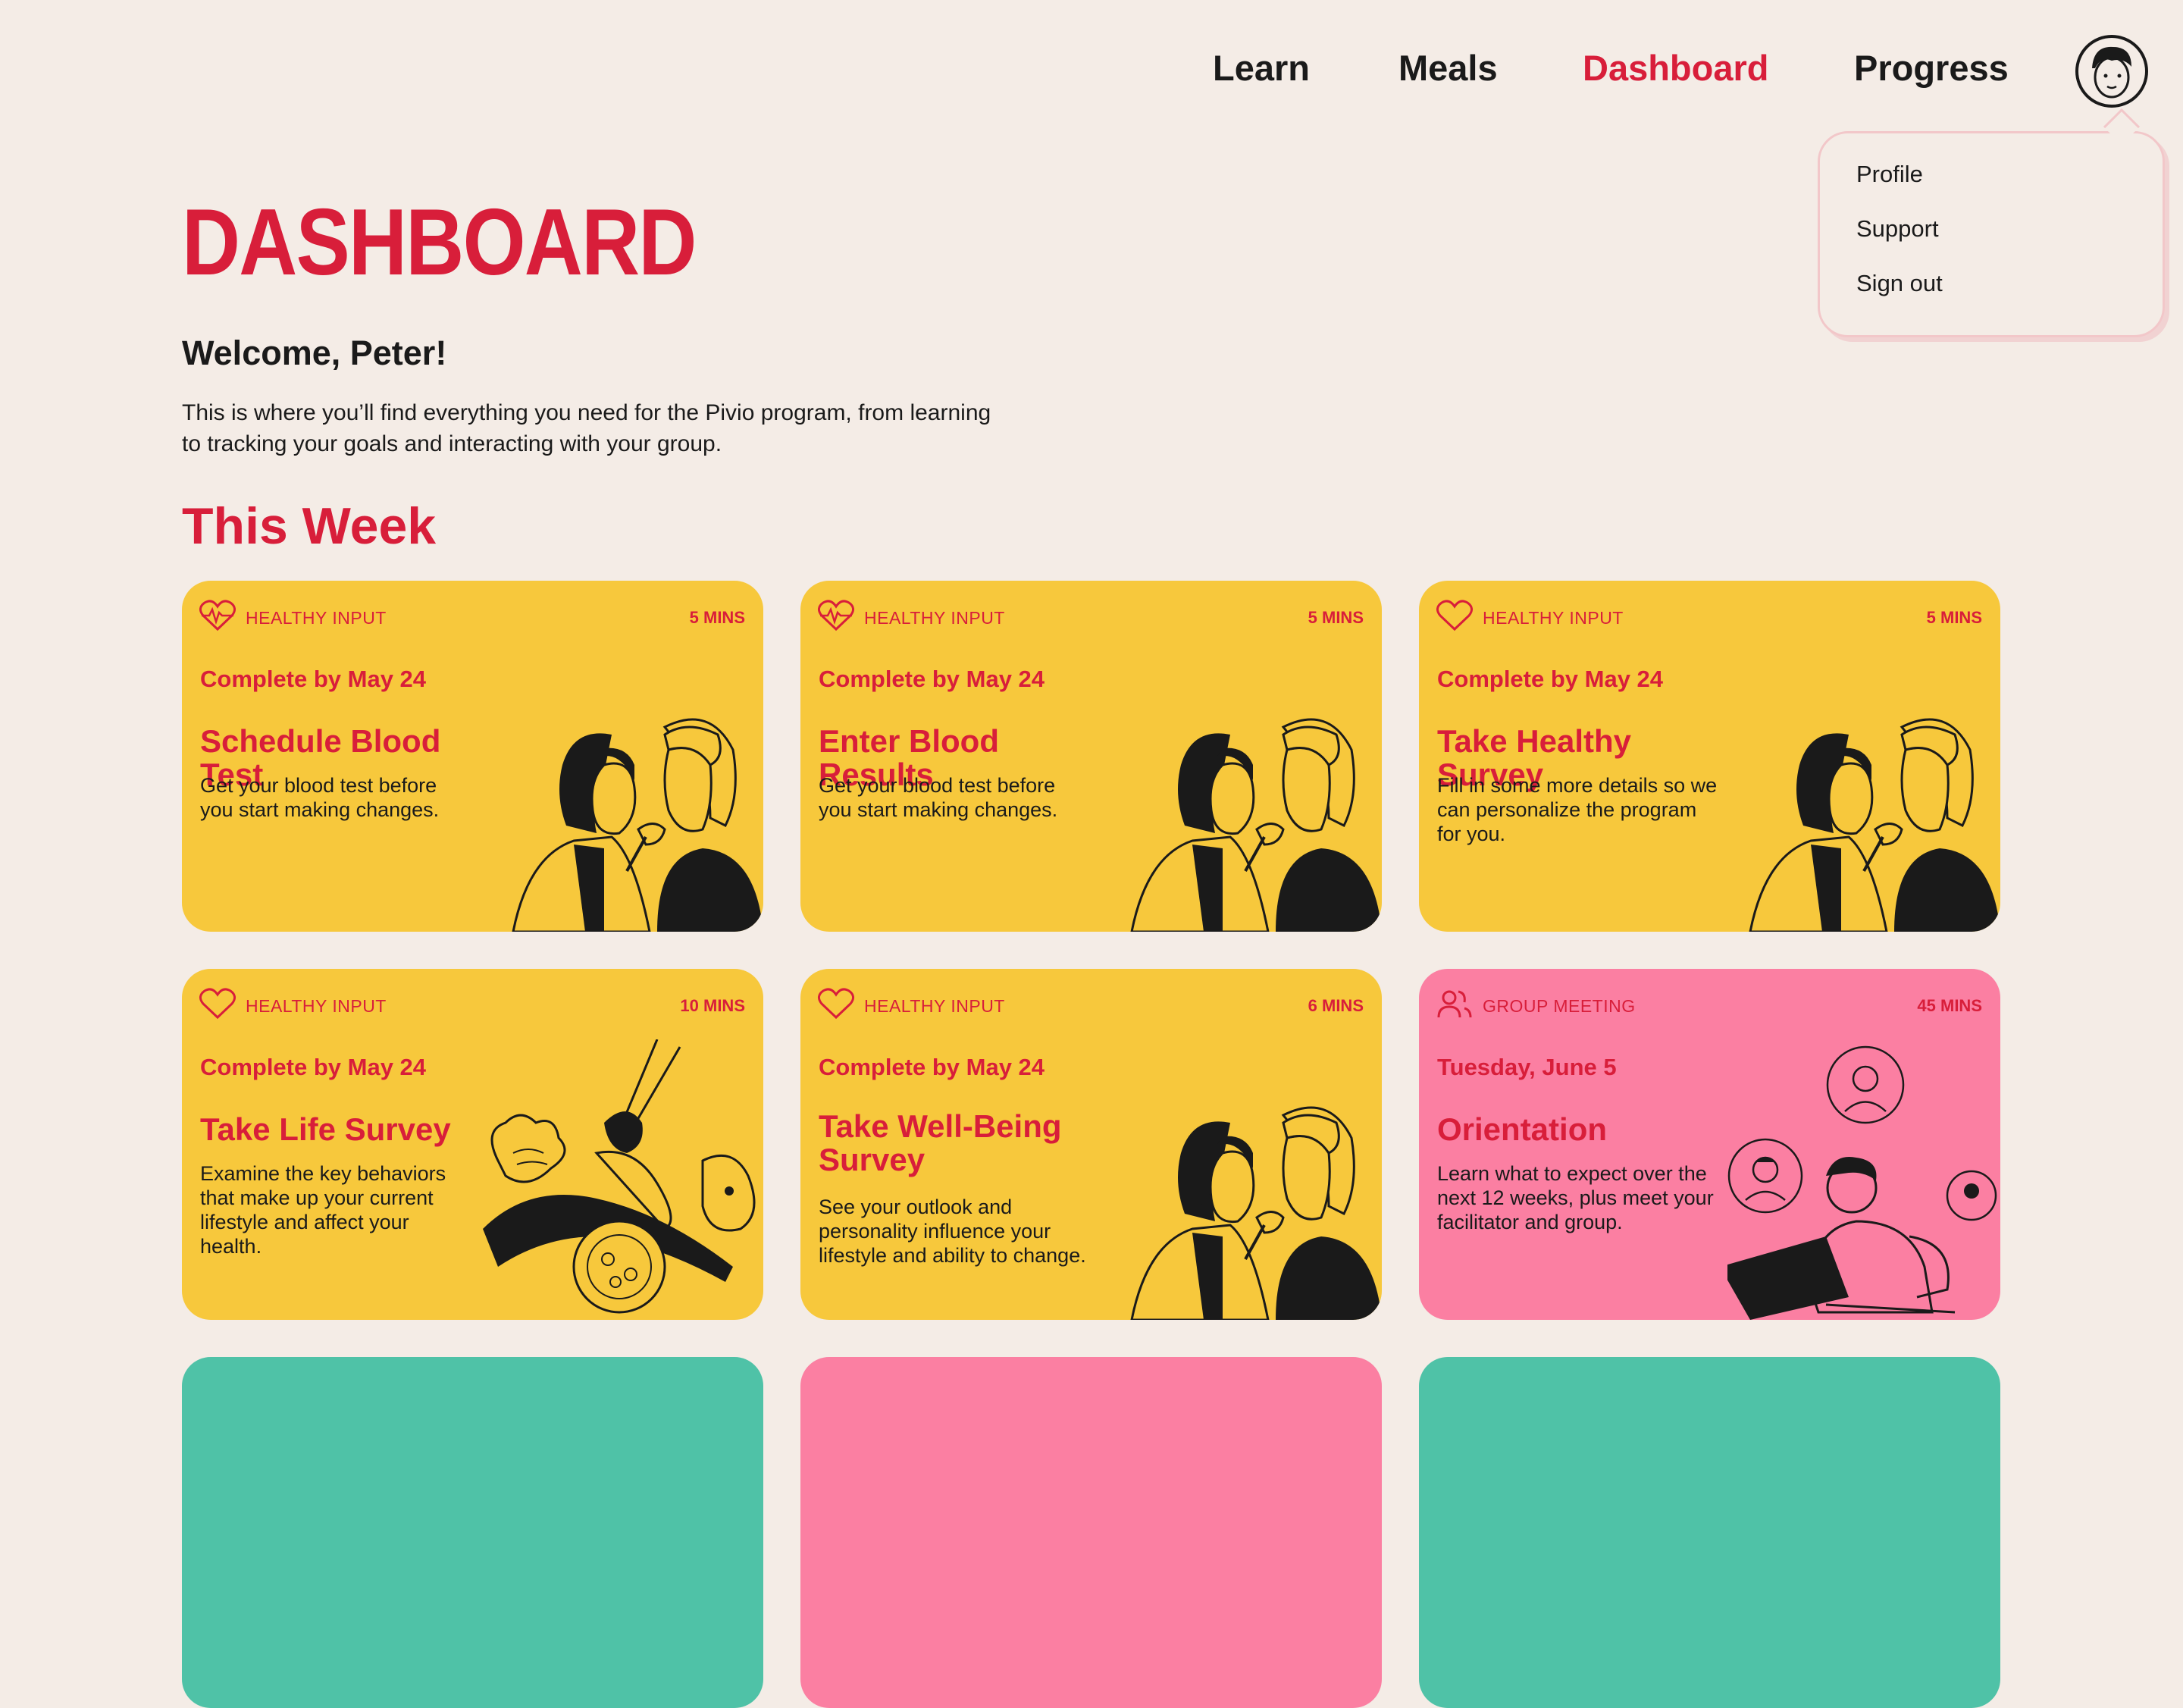  I want to click on nav-learn: Learn, so click(1261, 68).